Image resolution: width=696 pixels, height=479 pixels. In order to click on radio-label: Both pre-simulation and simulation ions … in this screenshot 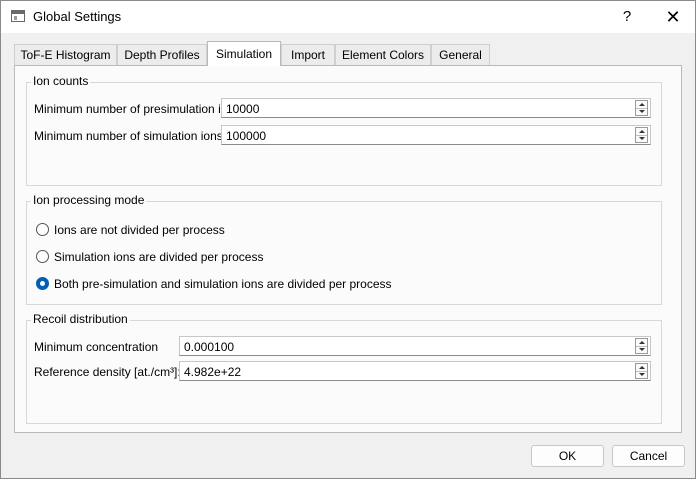, I will do `click(223, 284)`.